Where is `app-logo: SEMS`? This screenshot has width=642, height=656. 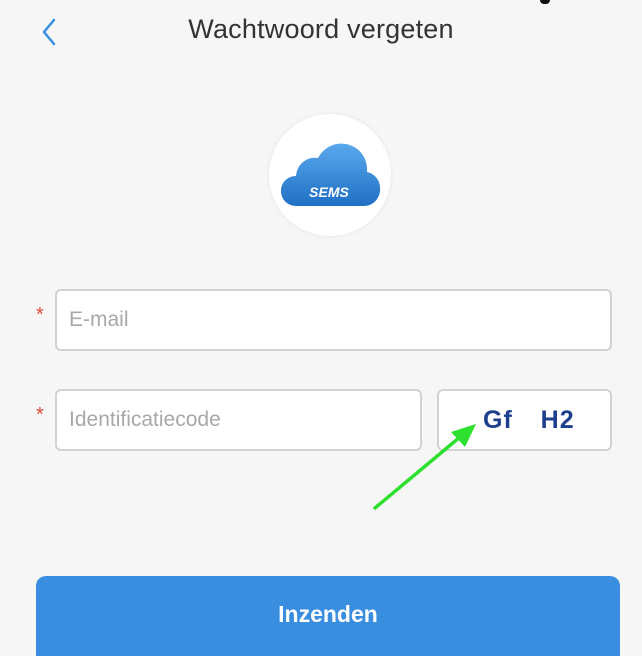
app-logo: SEMS is located at coordinates (330, 175).